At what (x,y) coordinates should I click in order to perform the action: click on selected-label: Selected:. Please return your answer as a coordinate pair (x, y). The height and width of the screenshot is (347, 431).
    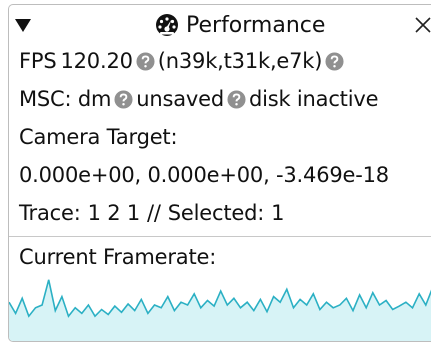
    Looking at the image, I should click on (216, 213).